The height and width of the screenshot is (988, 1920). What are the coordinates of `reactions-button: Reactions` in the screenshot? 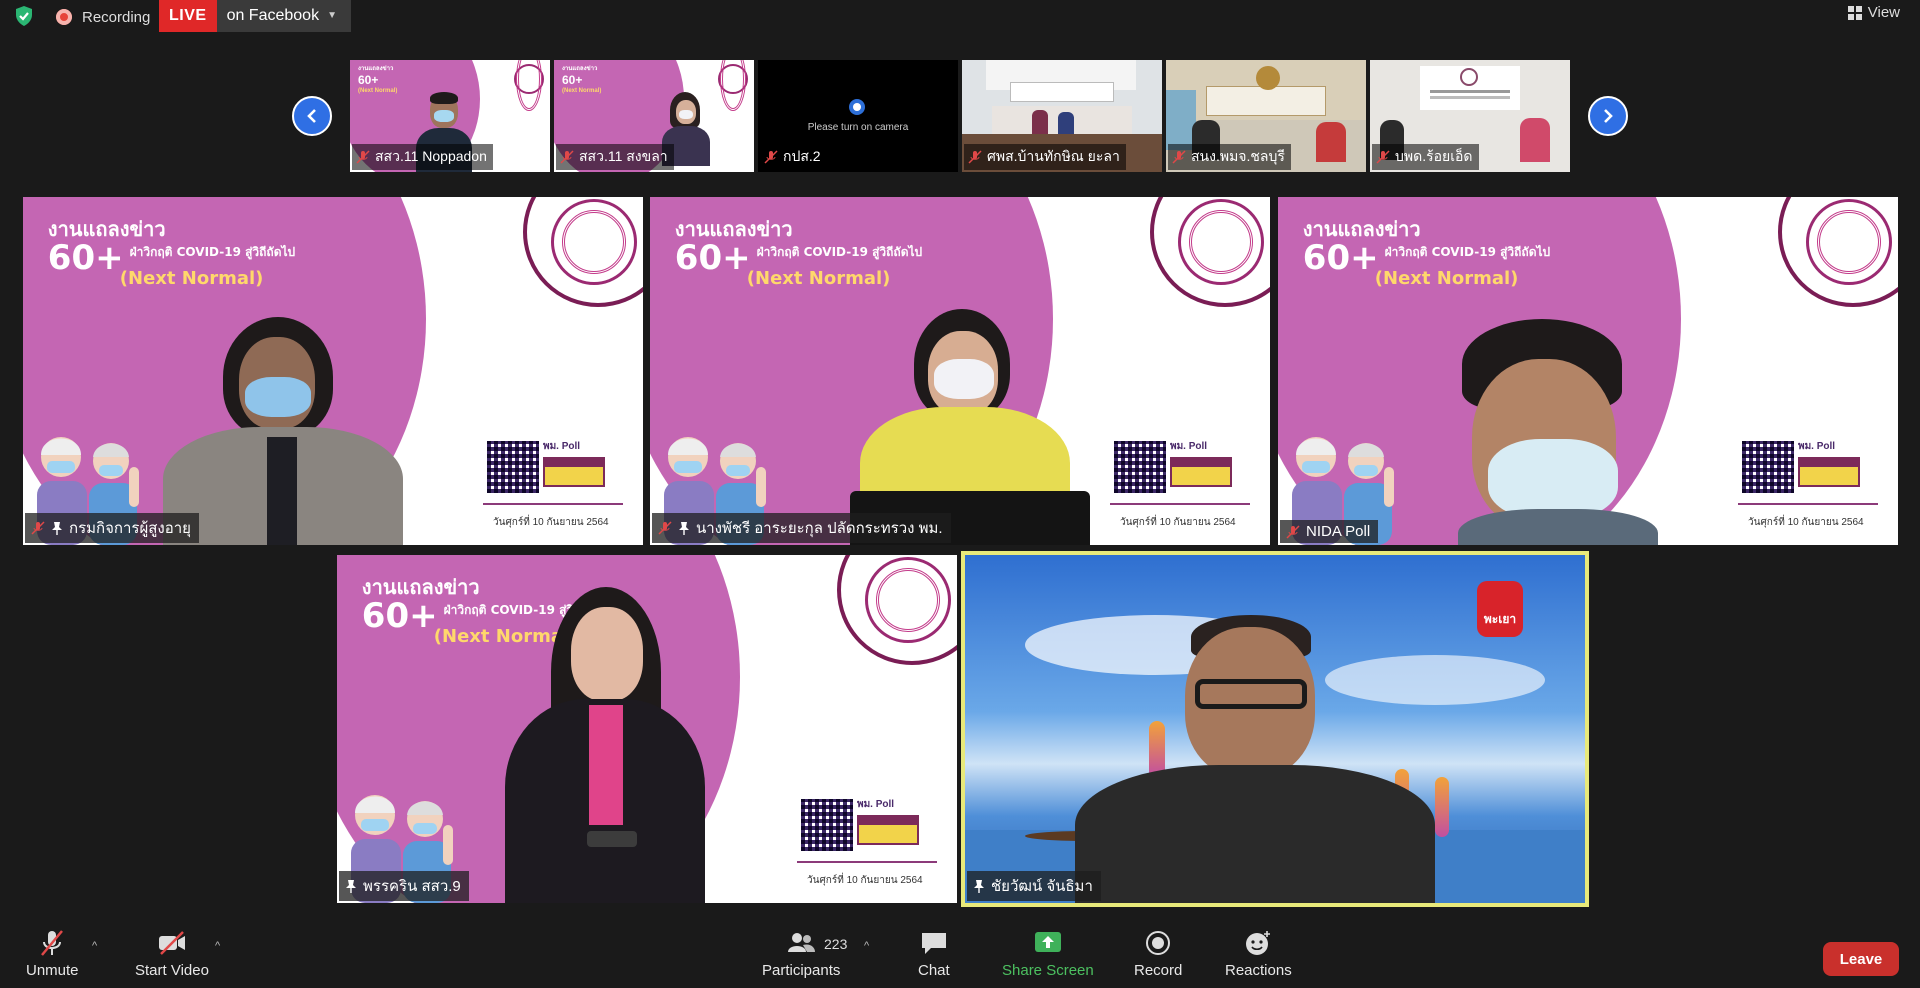 It's located at (1258, 954).